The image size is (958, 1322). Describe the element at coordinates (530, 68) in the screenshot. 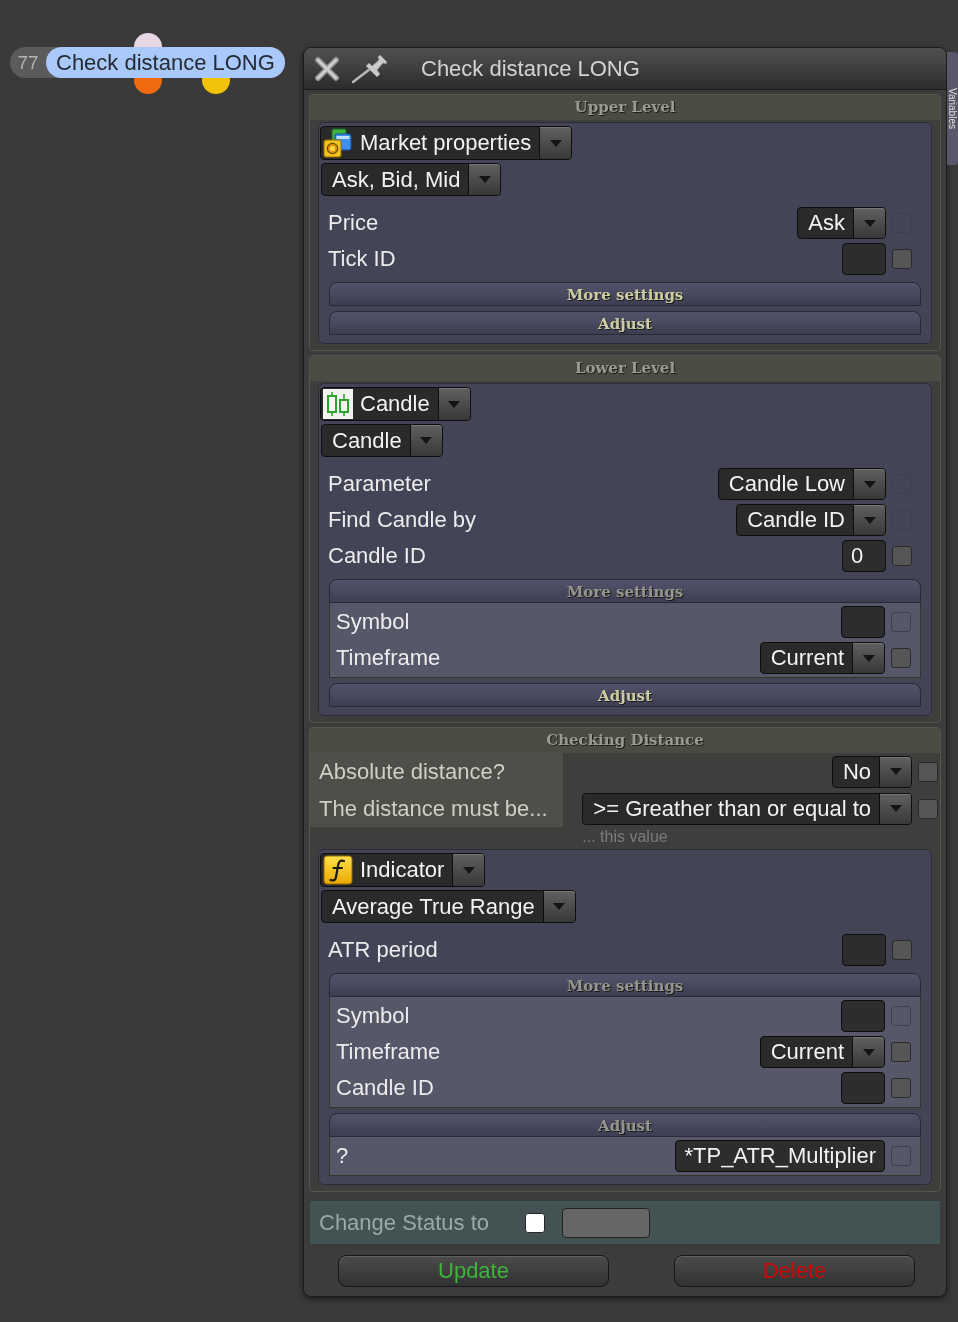

I see `window-title: Check distance LONG` at that location.